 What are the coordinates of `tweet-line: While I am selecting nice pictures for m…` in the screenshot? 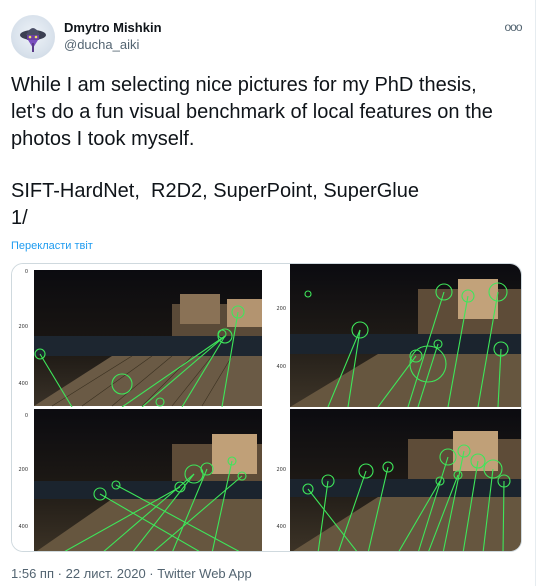 It's located at (244, 85).